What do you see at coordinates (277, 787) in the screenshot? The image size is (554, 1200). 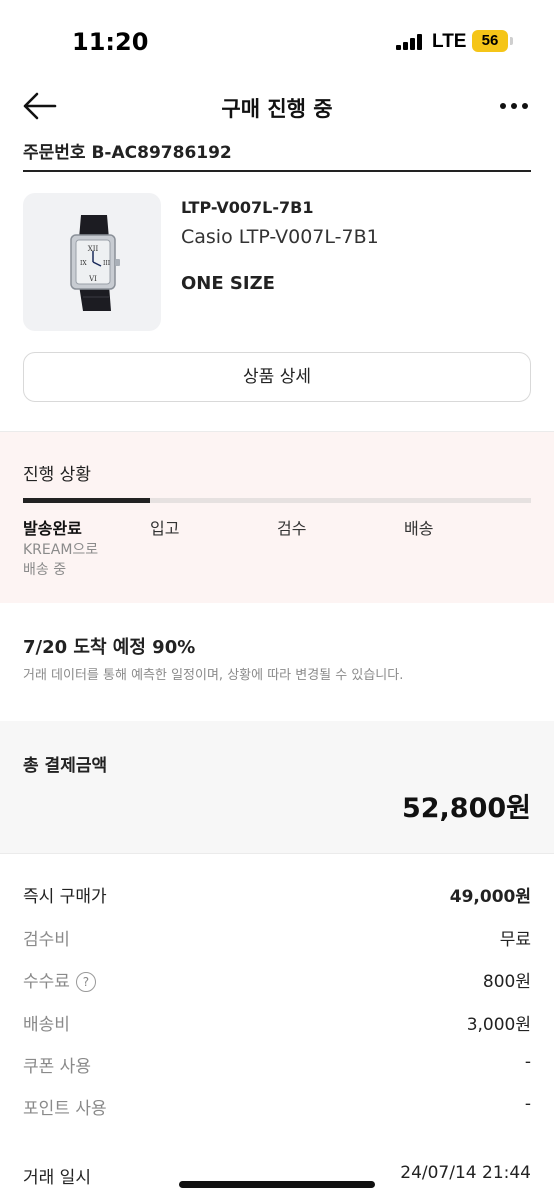 I see `total-payment-section: 총 결제금액 52,800원` at bounding box center [277, 787].